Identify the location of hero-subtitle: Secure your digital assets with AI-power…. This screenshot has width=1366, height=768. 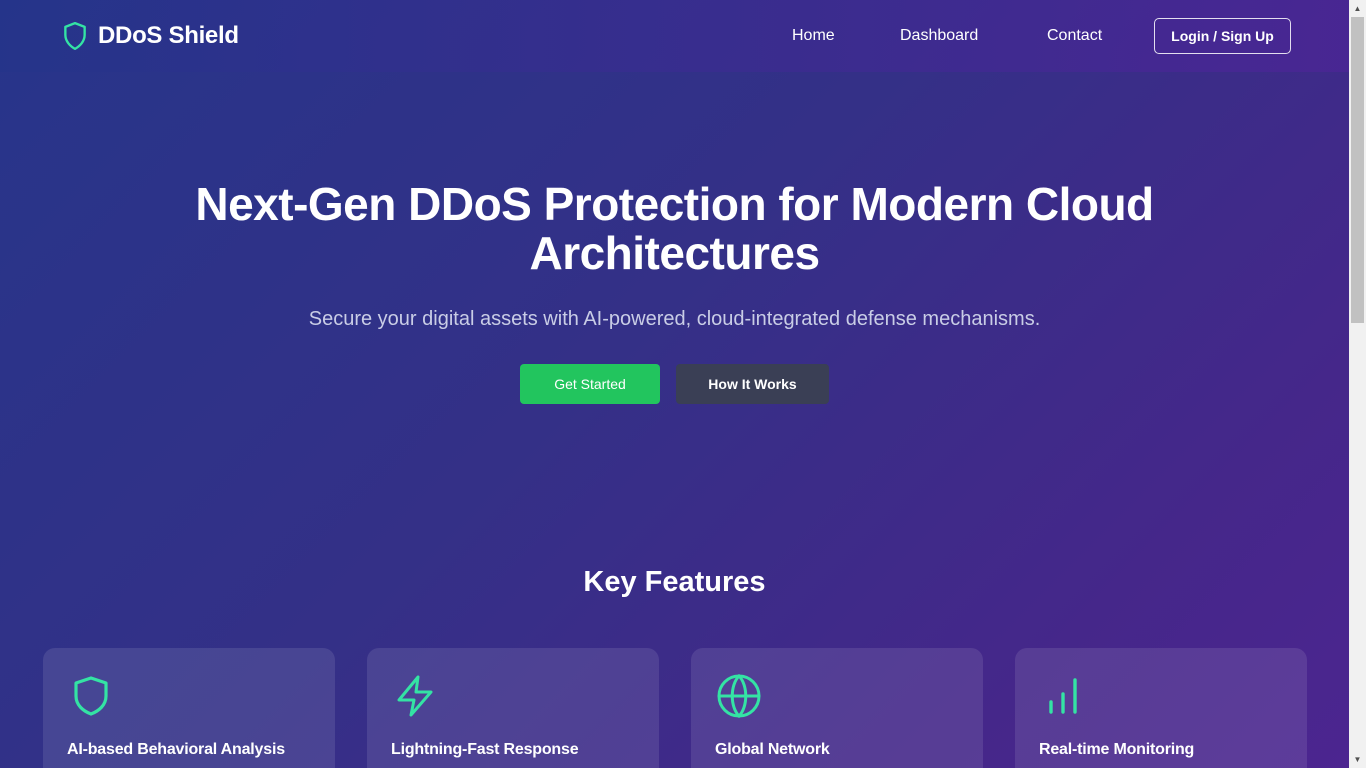
(674, 319).